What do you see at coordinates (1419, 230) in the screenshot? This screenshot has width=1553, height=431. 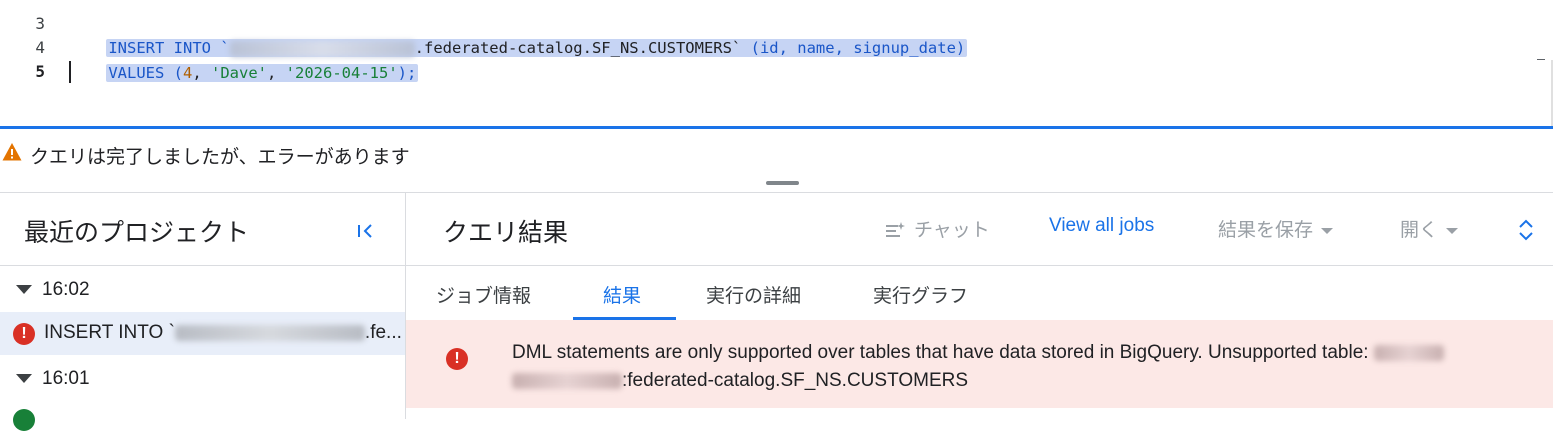 I see `open-label: 開く` at bounding box center [1419, 230].